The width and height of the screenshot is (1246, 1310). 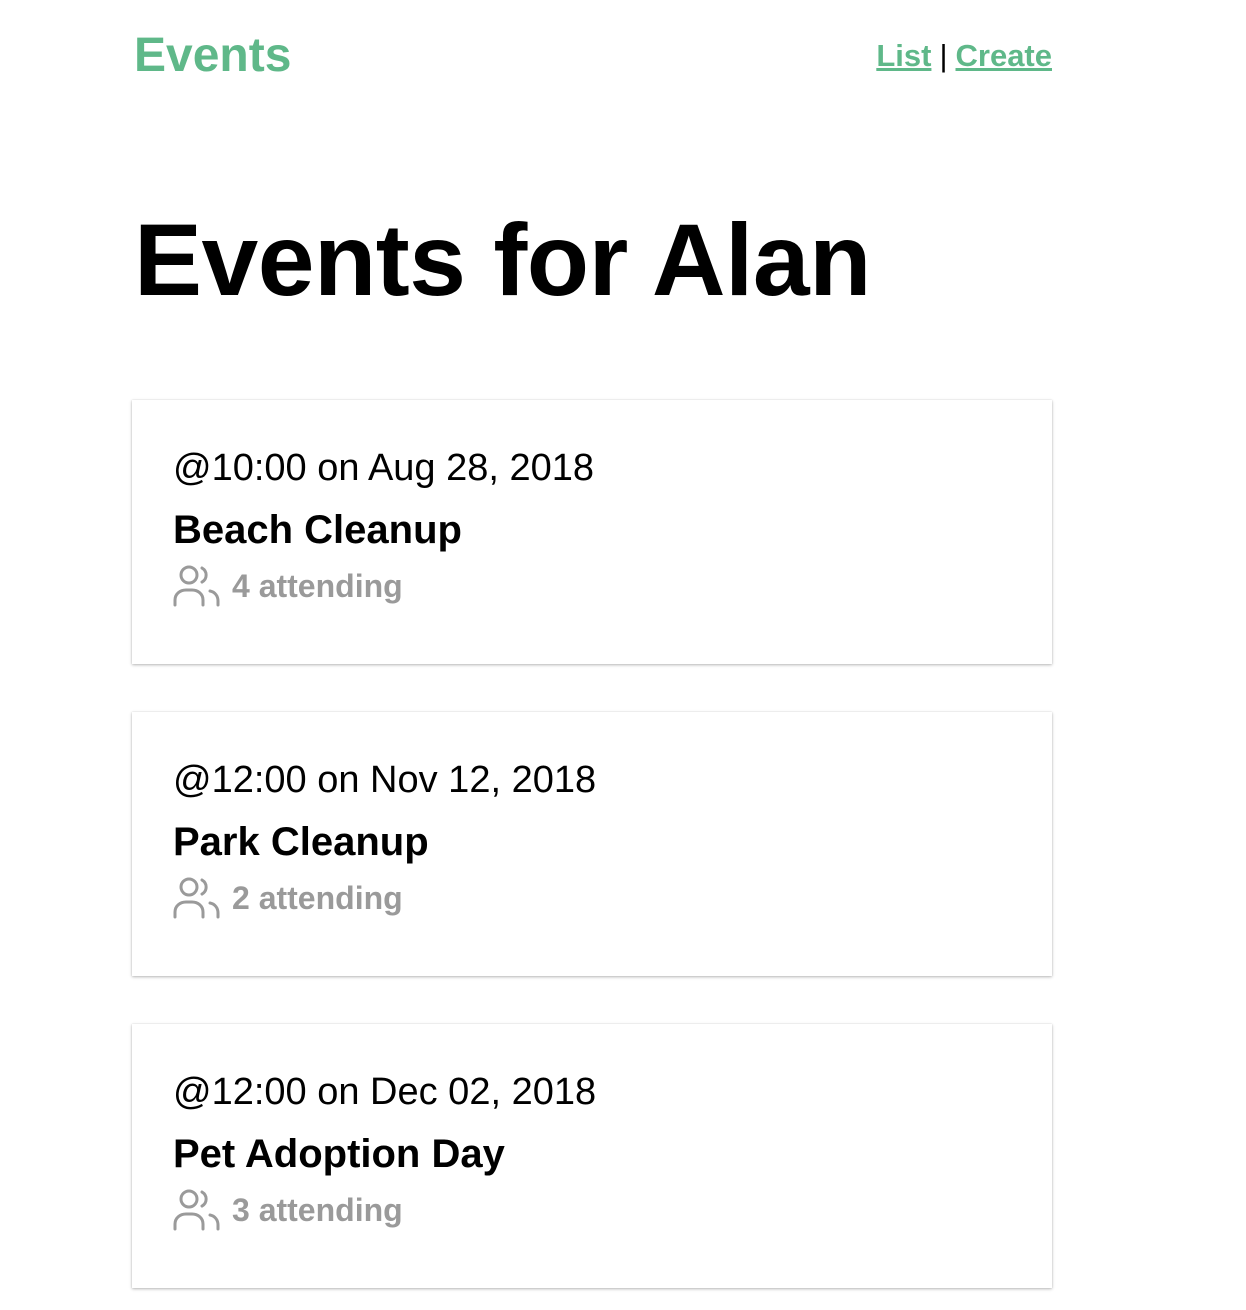 What do you see at coordinates (317, 586) in the screenshot?
I see `attending-count: 4 attending` at bounding box center [317, 586].